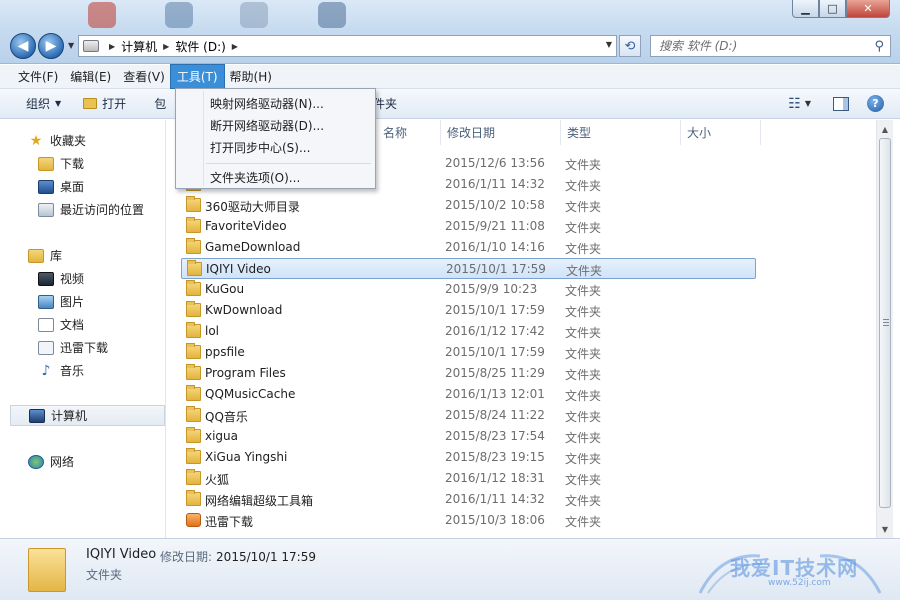  Describe the element at coordinates (72, 209) in the screenshot. I see `nav-item-recent-places: 最近访问的位置` at that location.